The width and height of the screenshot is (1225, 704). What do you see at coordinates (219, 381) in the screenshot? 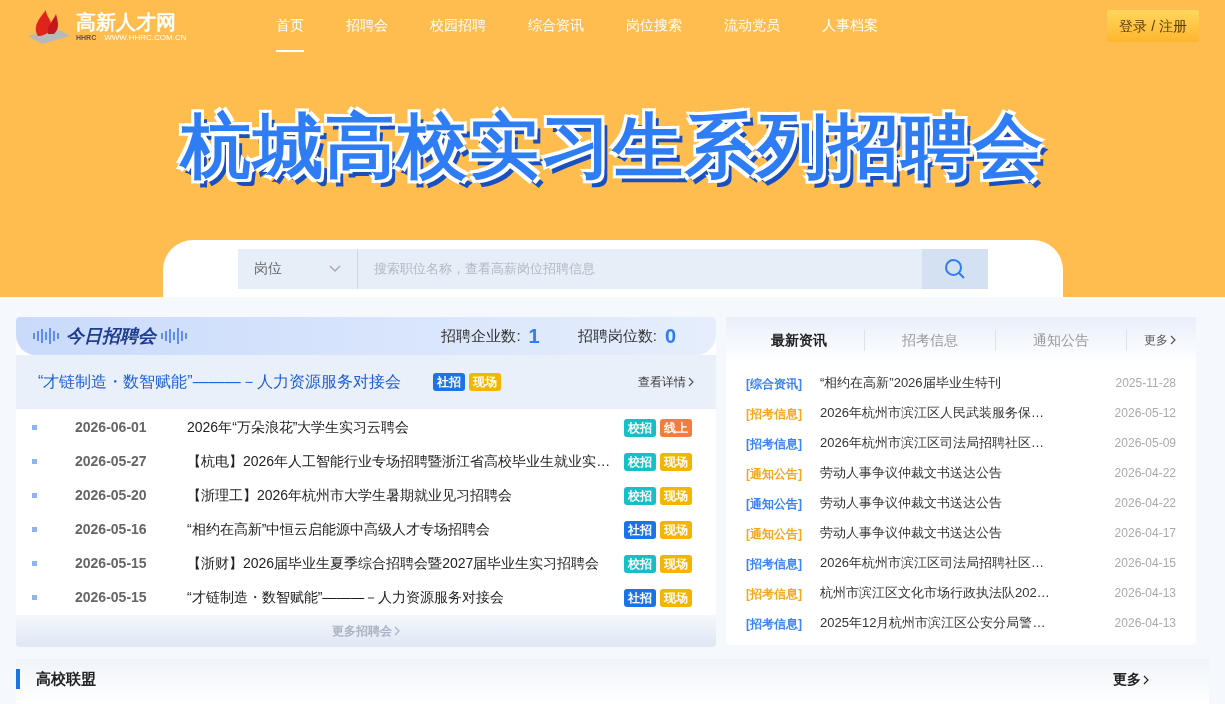
I see `featured-fair-title: “才链制造・数智赋能”———－人力资源服务对接会` at bounding box center [219, 381].